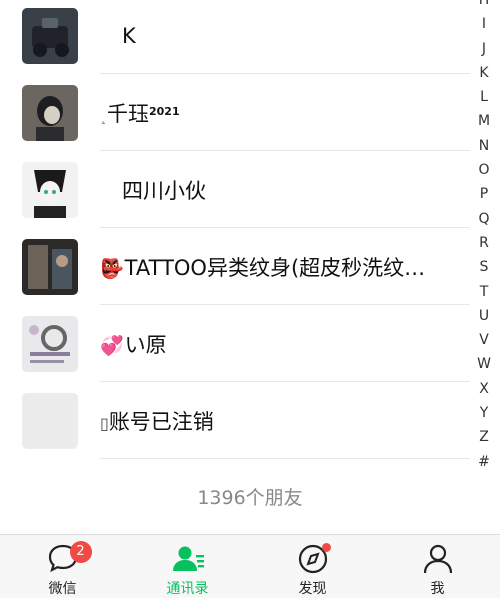 The image size is (500, 598). I want to click on index-letter: N, so click(484, 146).